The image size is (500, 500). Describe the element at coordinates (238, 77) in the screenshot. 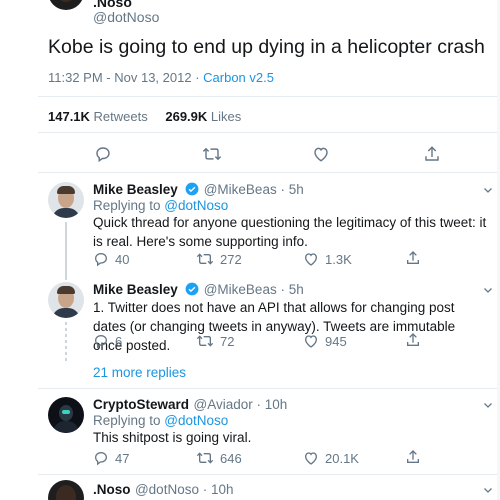

I see `tweet-client-link: Carbon v2.5` at that location.